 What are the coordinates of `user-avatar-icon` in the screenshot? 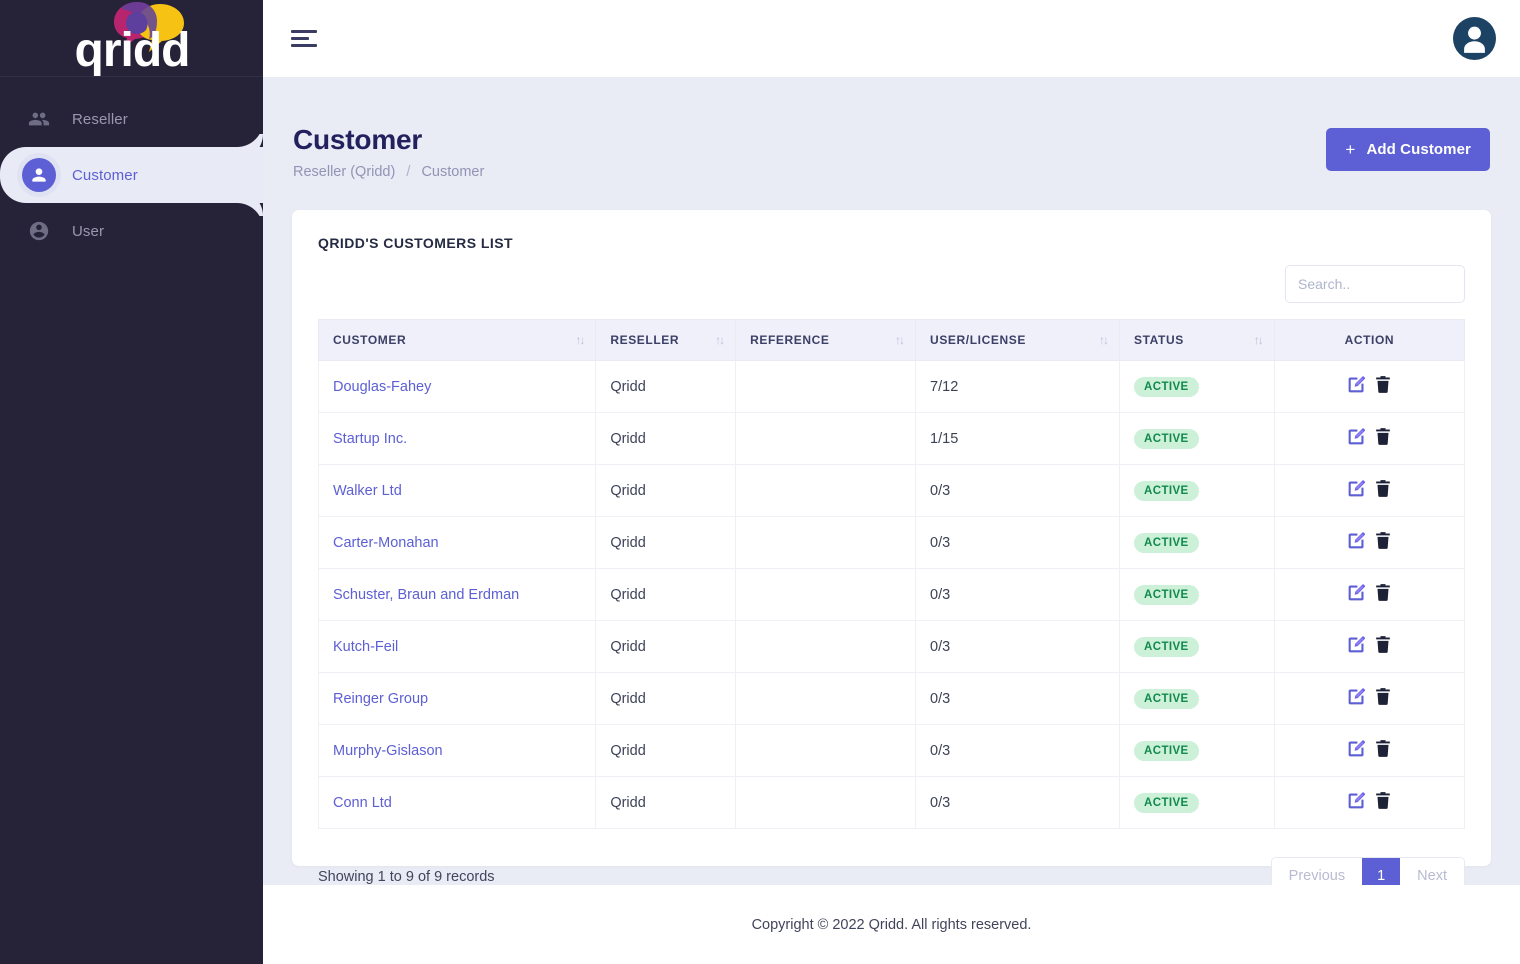 It's located at (1474, 38).